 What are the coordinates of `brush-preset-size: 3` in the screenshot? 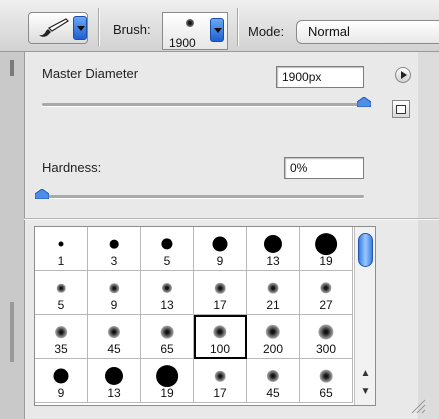 It's located at (114, 261).